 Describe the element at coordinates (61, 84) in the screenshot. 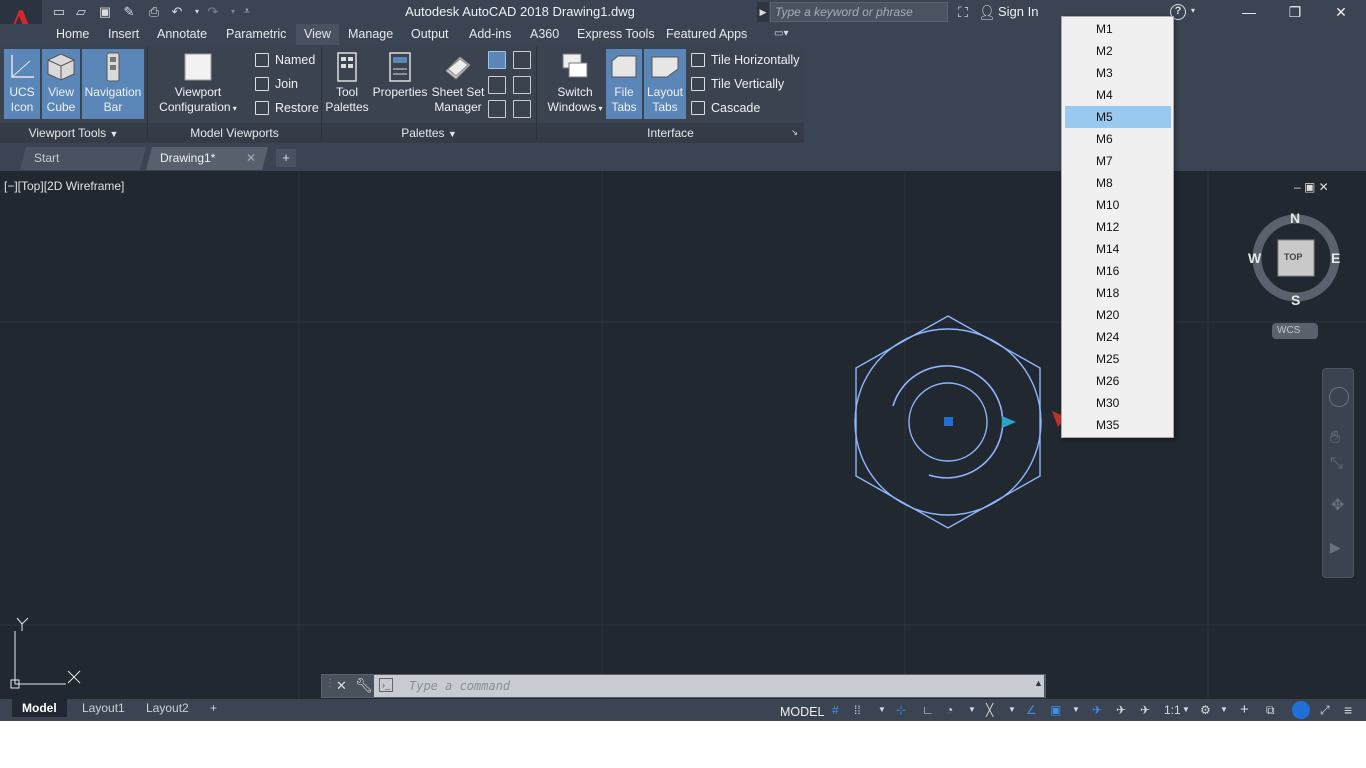

I see `view-cube-button: View Cube` at that location.